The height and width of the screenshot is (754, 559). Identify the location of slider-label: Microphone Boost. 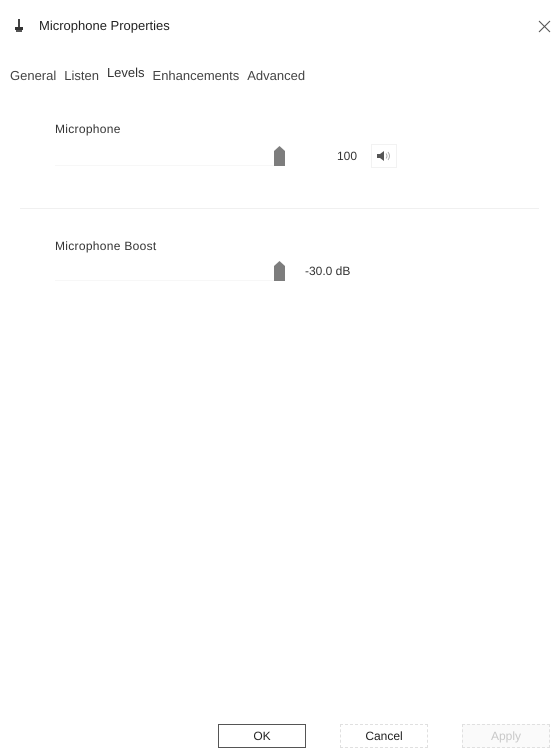
(106, 246).